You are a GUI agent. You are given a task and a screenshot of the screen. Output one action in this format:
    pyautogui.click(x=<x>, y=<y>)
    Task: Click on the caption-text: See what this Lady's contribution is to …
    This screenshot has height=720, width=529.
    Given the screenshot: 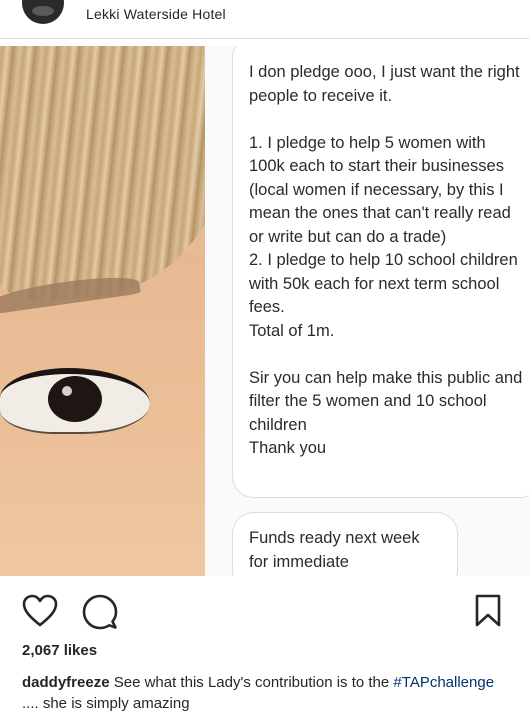 What is the action you would take?
    pyautogui.click(x=251, y=682)
    